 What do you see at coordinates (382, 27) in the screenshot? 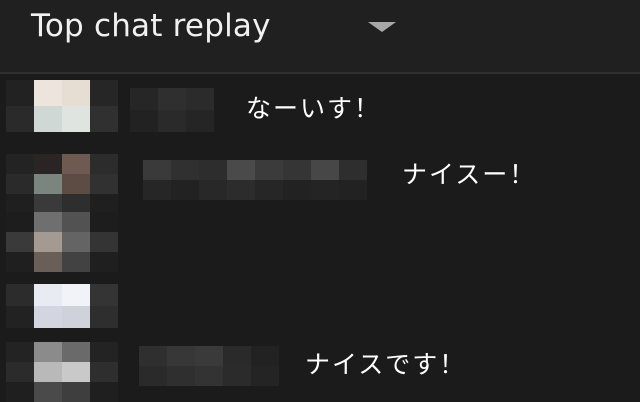
I see `dropdown-caret-icon` at bounding box center [382, 27].